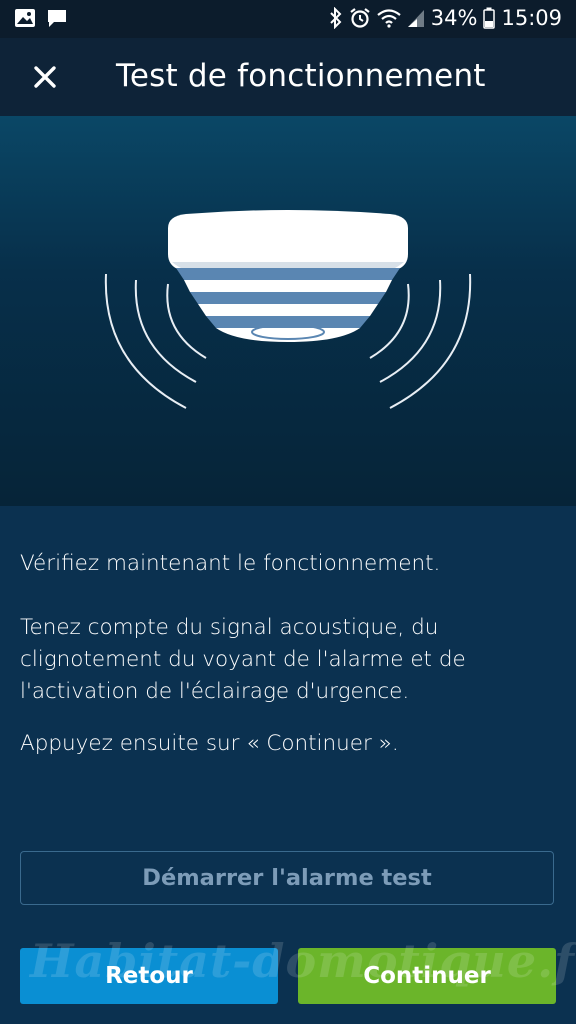 Image resolution: width=576 pixels, height=1024 pixels. I want to click on wifi-icon, so click(389, 18).